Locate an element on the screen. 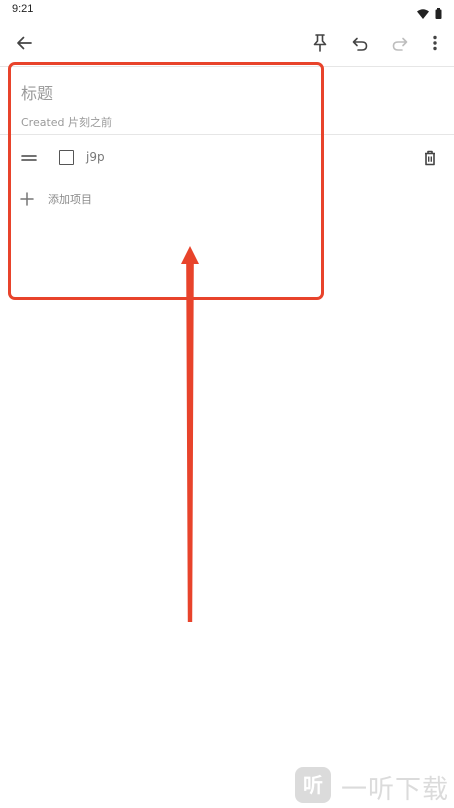 This screenshot has width=454, height=808. back-arrow-icon is located at coordinates (24, 45).